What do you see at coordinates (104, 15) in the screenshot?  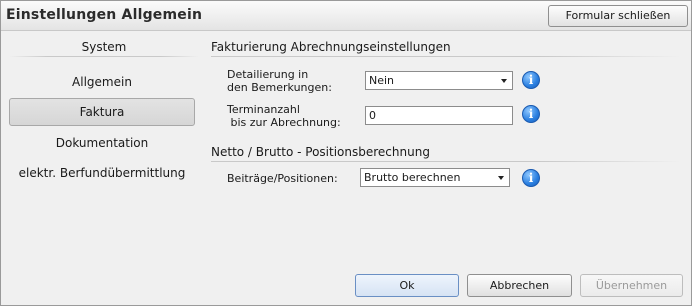 I see `window-title: Einstellungen Allgemein` at bounding box center [104, 15].